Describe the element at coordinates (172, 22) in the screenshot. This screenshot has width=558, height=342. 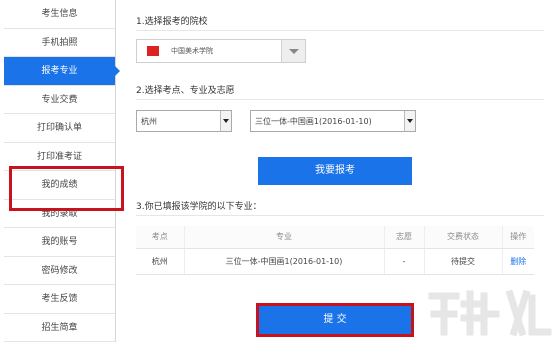
I see `step1-title: 1.选择报考的院校` at that location.